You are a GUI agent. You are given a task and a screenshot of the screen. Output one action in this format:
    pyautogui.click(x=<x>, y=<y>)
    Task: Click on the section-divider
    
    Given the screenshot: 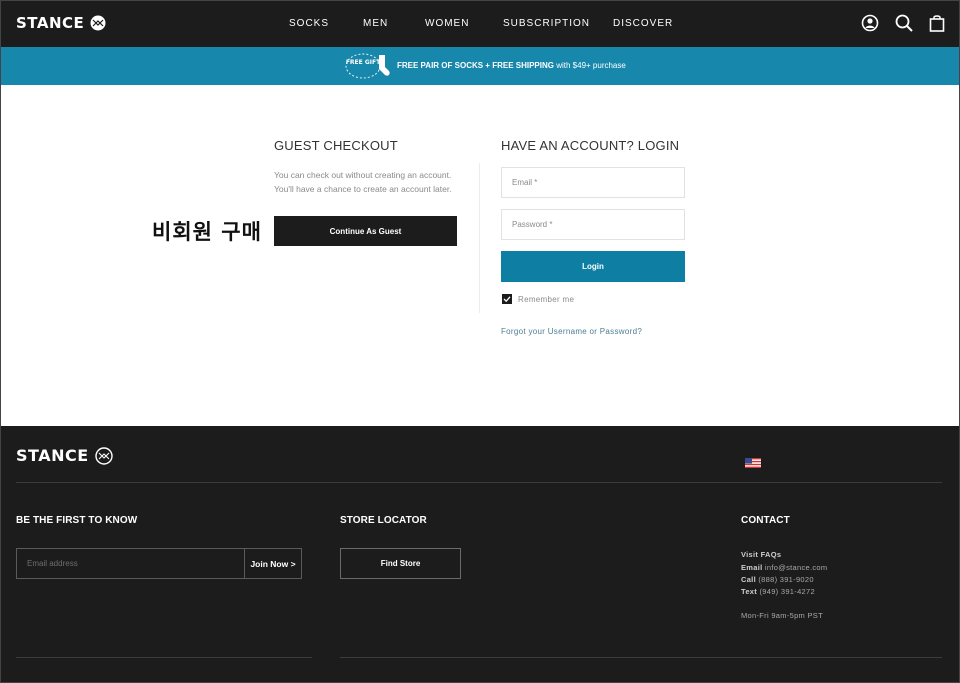 What is the action you would take?
    pyautogui.click(x=479, y=238)
    